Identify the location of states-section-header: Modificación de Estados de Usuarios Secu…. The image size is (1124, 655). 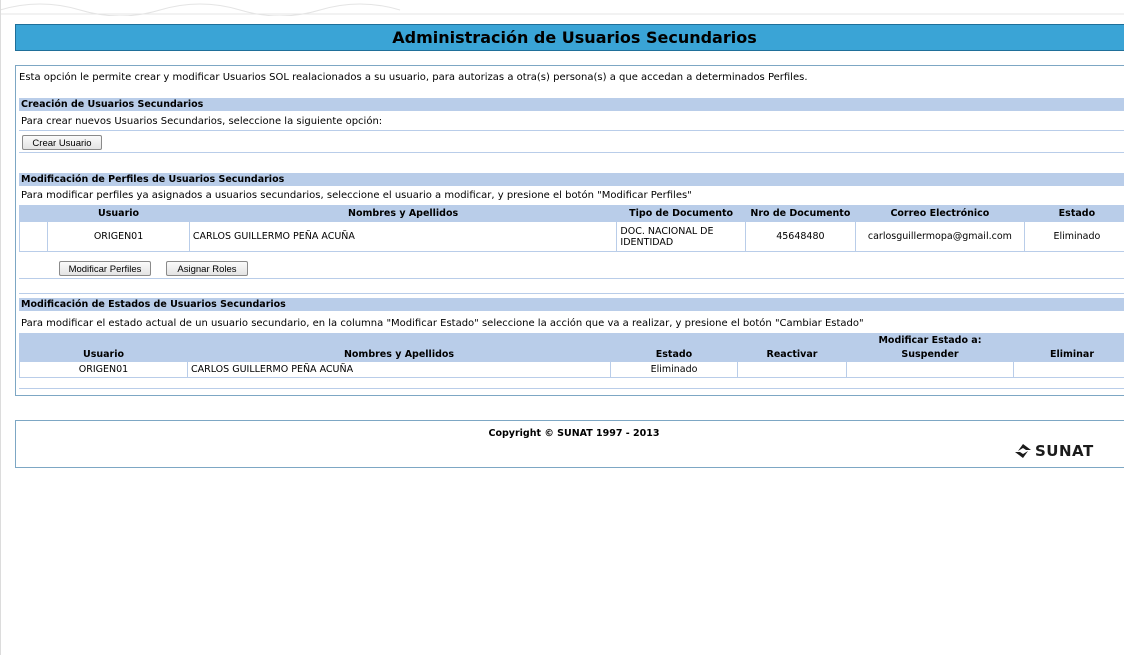
(571, 304).